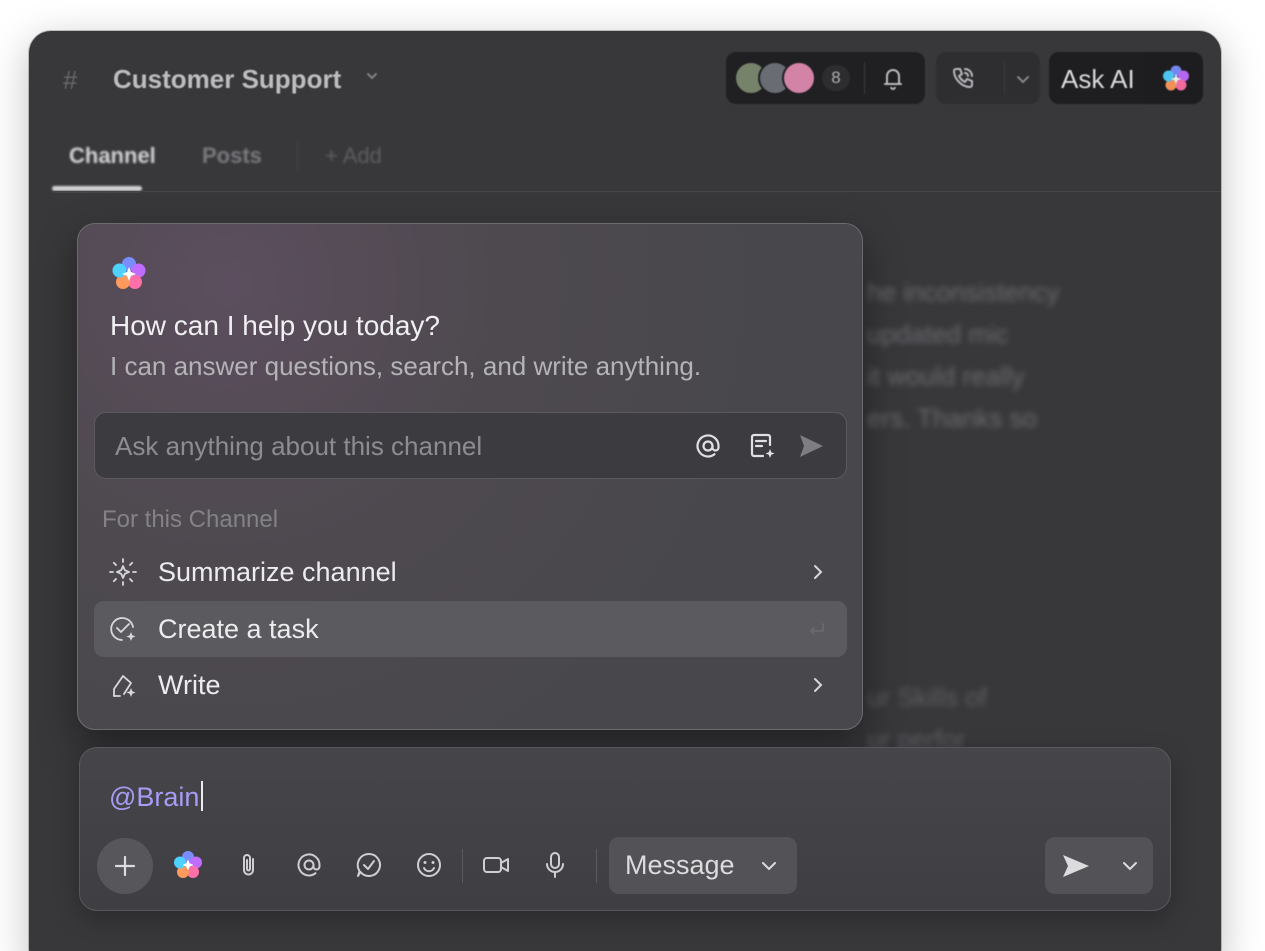  I want to click on message-composer: @Brain Message, so click(625, 829).